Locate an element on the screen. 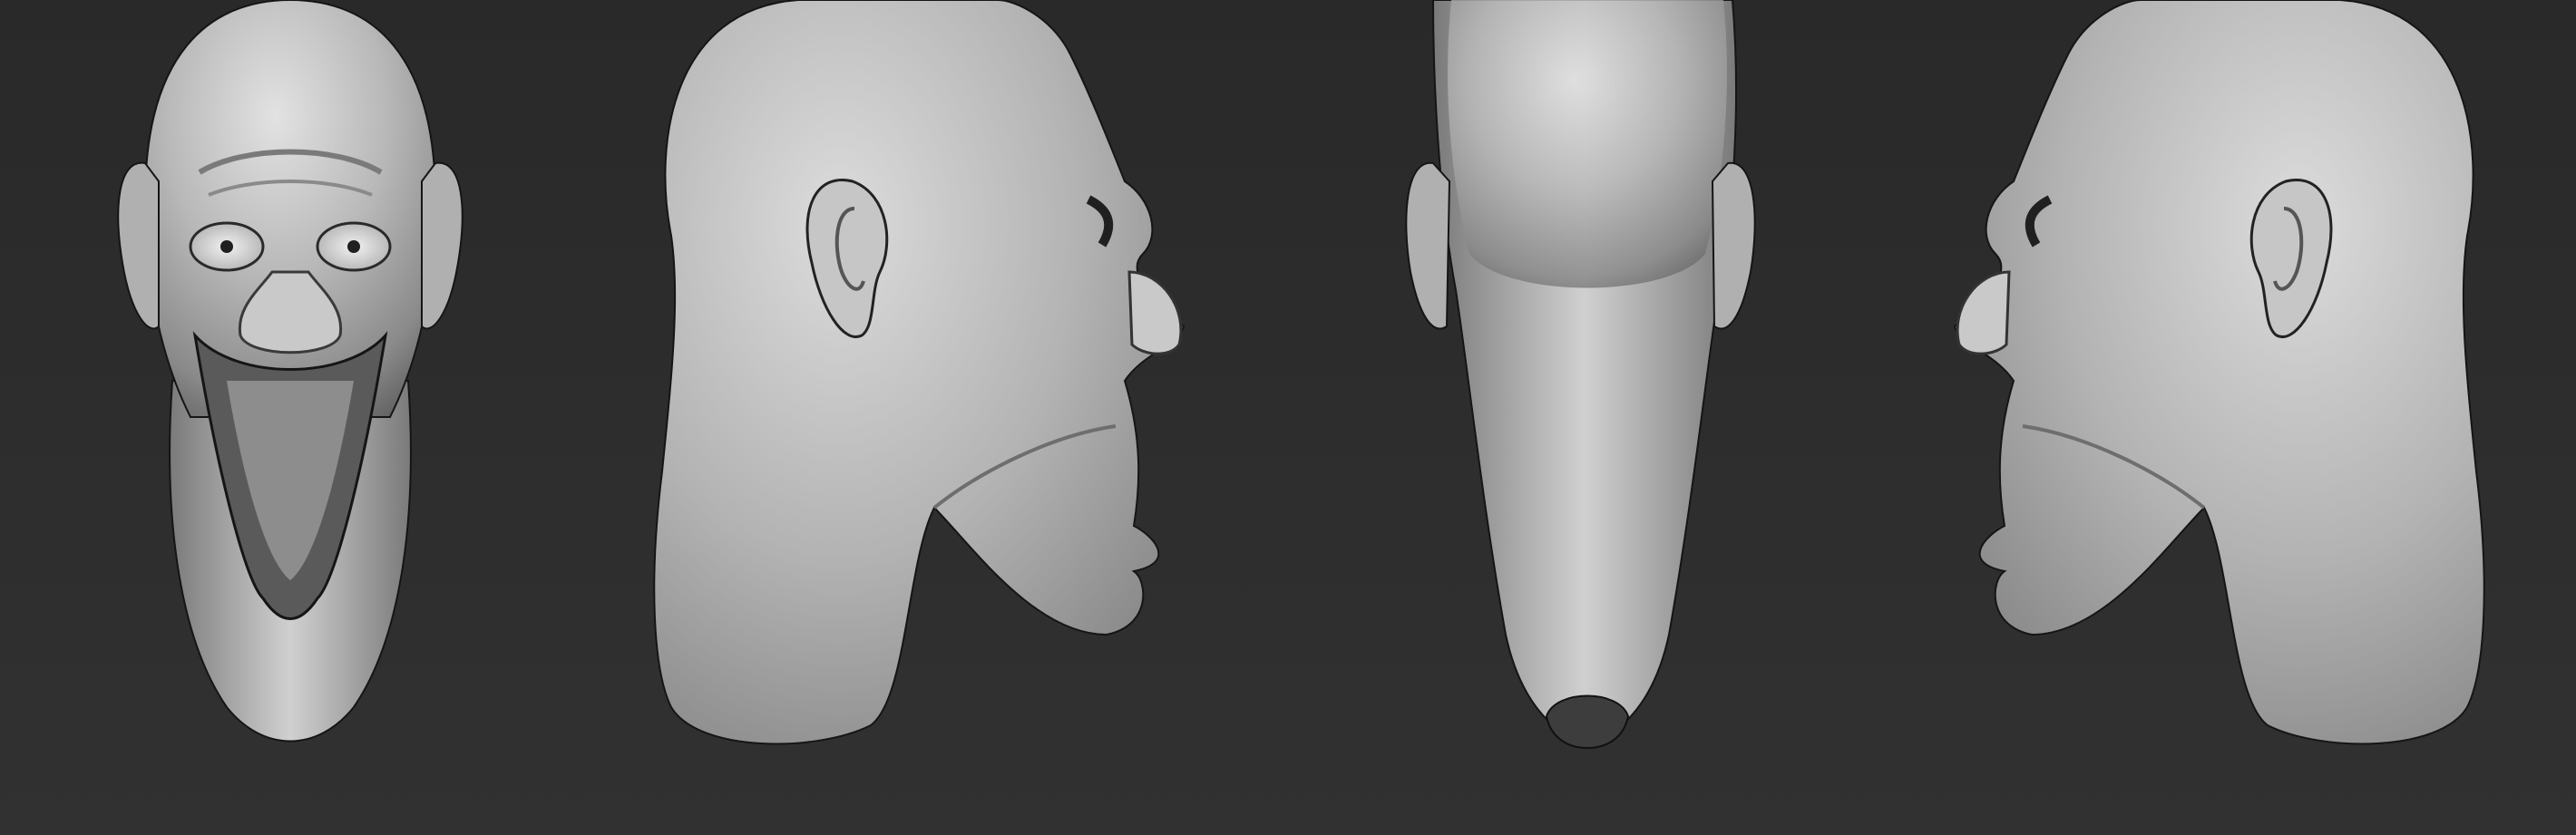 The width and height of the screenshot is (2576, 835). back-view is located at coordinates (1587, 417).